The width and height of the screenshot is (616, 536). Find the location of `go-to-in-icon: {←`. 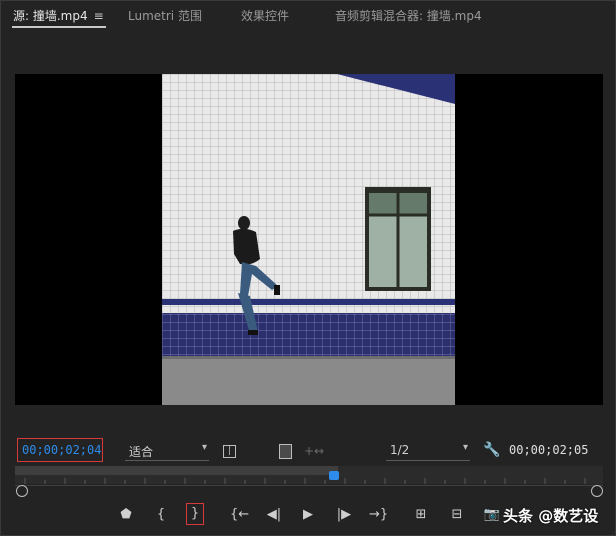

go-to-in-icon: {← is located at coordinates (240, 514).